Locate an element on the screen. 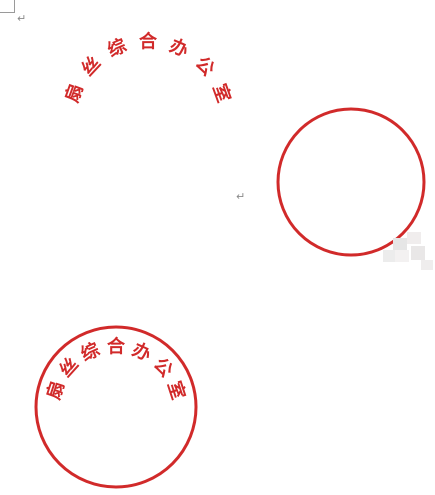 Image resolution: width=435 pixels, height=495 pixels. seal-stamp: 扇丝综合办公室 is located at coordinates (116, 407).